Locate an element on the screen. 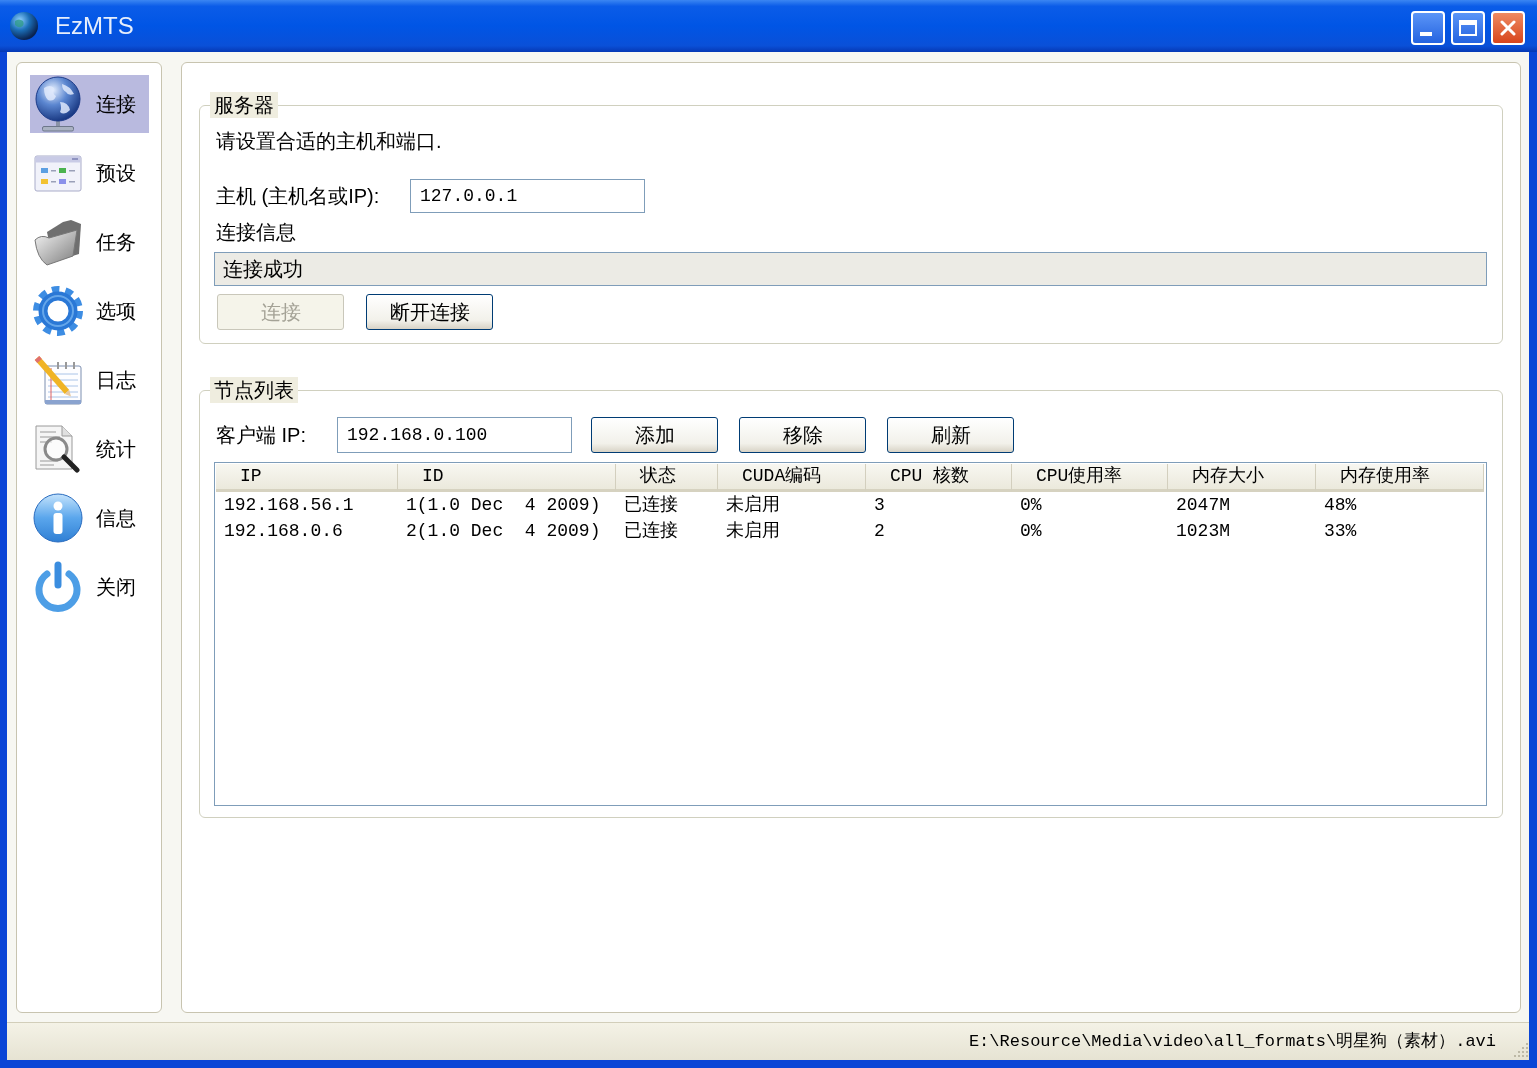 This screenshot has height=1068, width=1537. table-cell-text: 2 is located at coordinates (879, 531).